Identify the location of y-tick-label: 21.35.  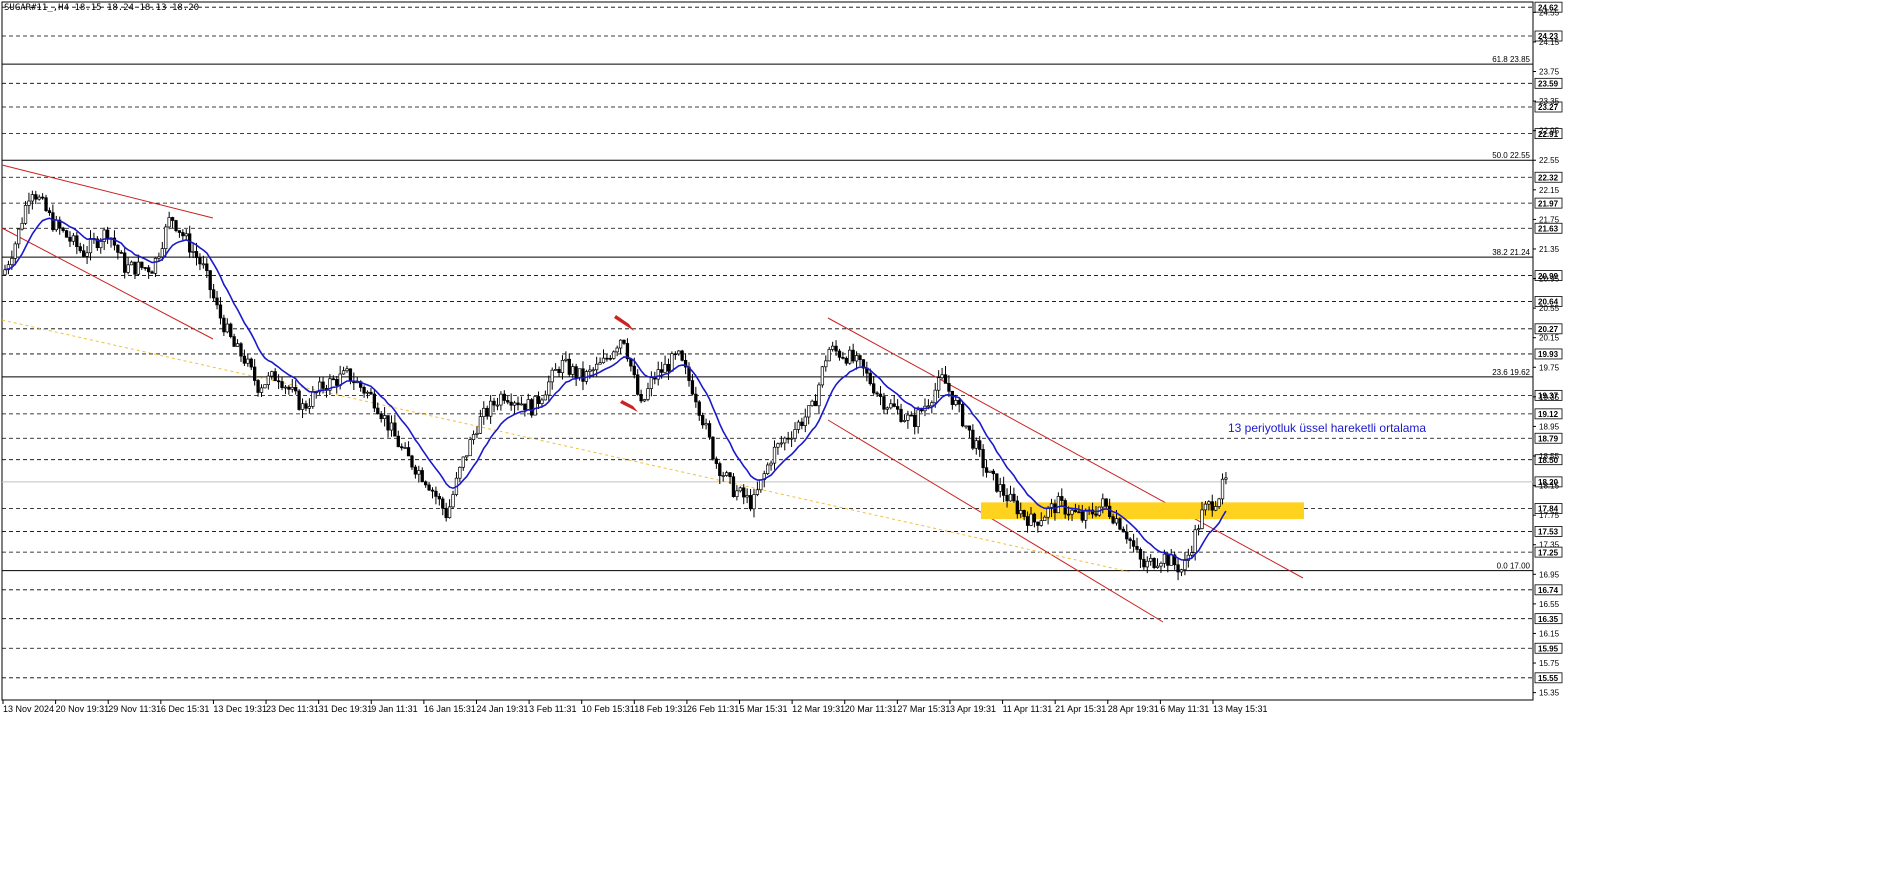
(1549, 249).